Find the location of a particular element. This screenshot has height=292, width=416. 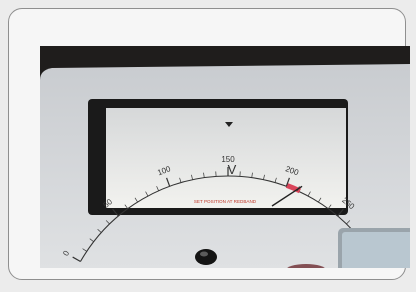

meter-footer-text: SET POSITION AT REDBAND is located at coordinates (225, 201).